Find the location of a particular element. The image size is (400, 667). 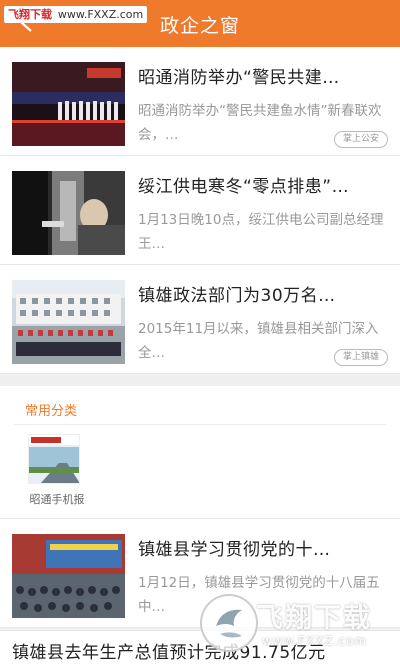

category-title: 常用分类 is located at coordinates (51, 411).